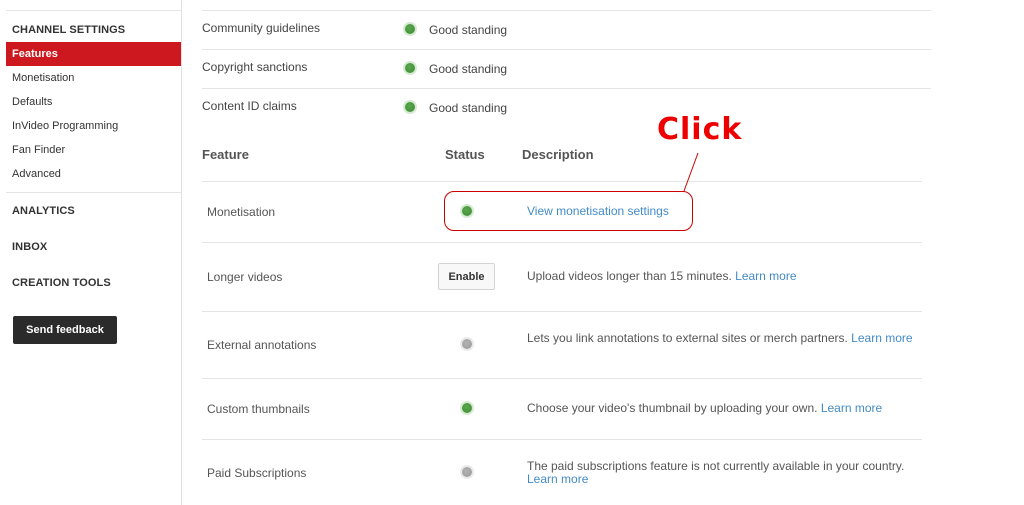 This screenshot has width=1024, height=505. I want to click on view-monetisation-settings-link: View monetisation settings, so click(598, 211).